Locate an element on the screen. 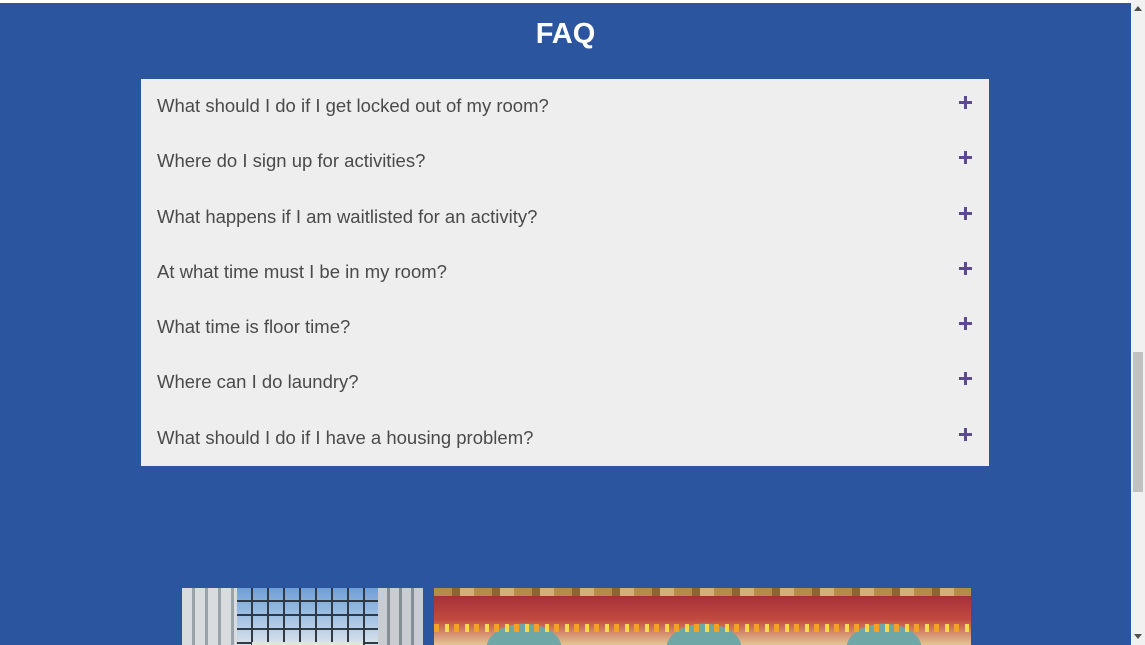 The image size is (1145, 645). faq-item: At what time must I be in my room? is located at coordinates (565, 272).